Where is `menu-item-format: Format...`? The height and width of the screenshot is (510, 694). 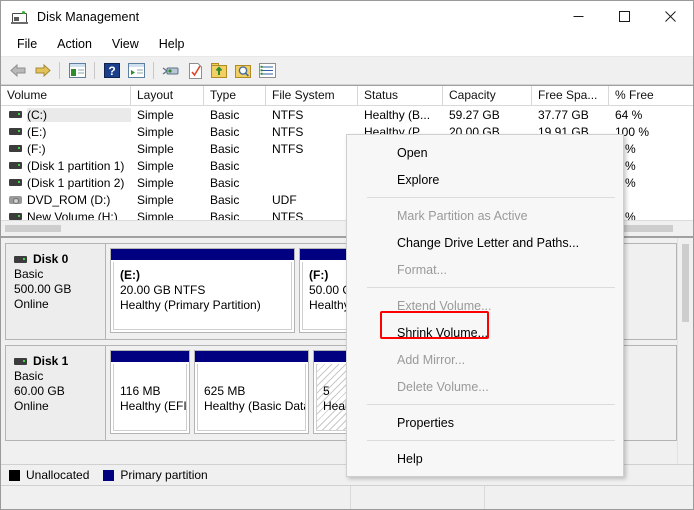 menu-item-format: Format... is located at coordinates (422, 269).